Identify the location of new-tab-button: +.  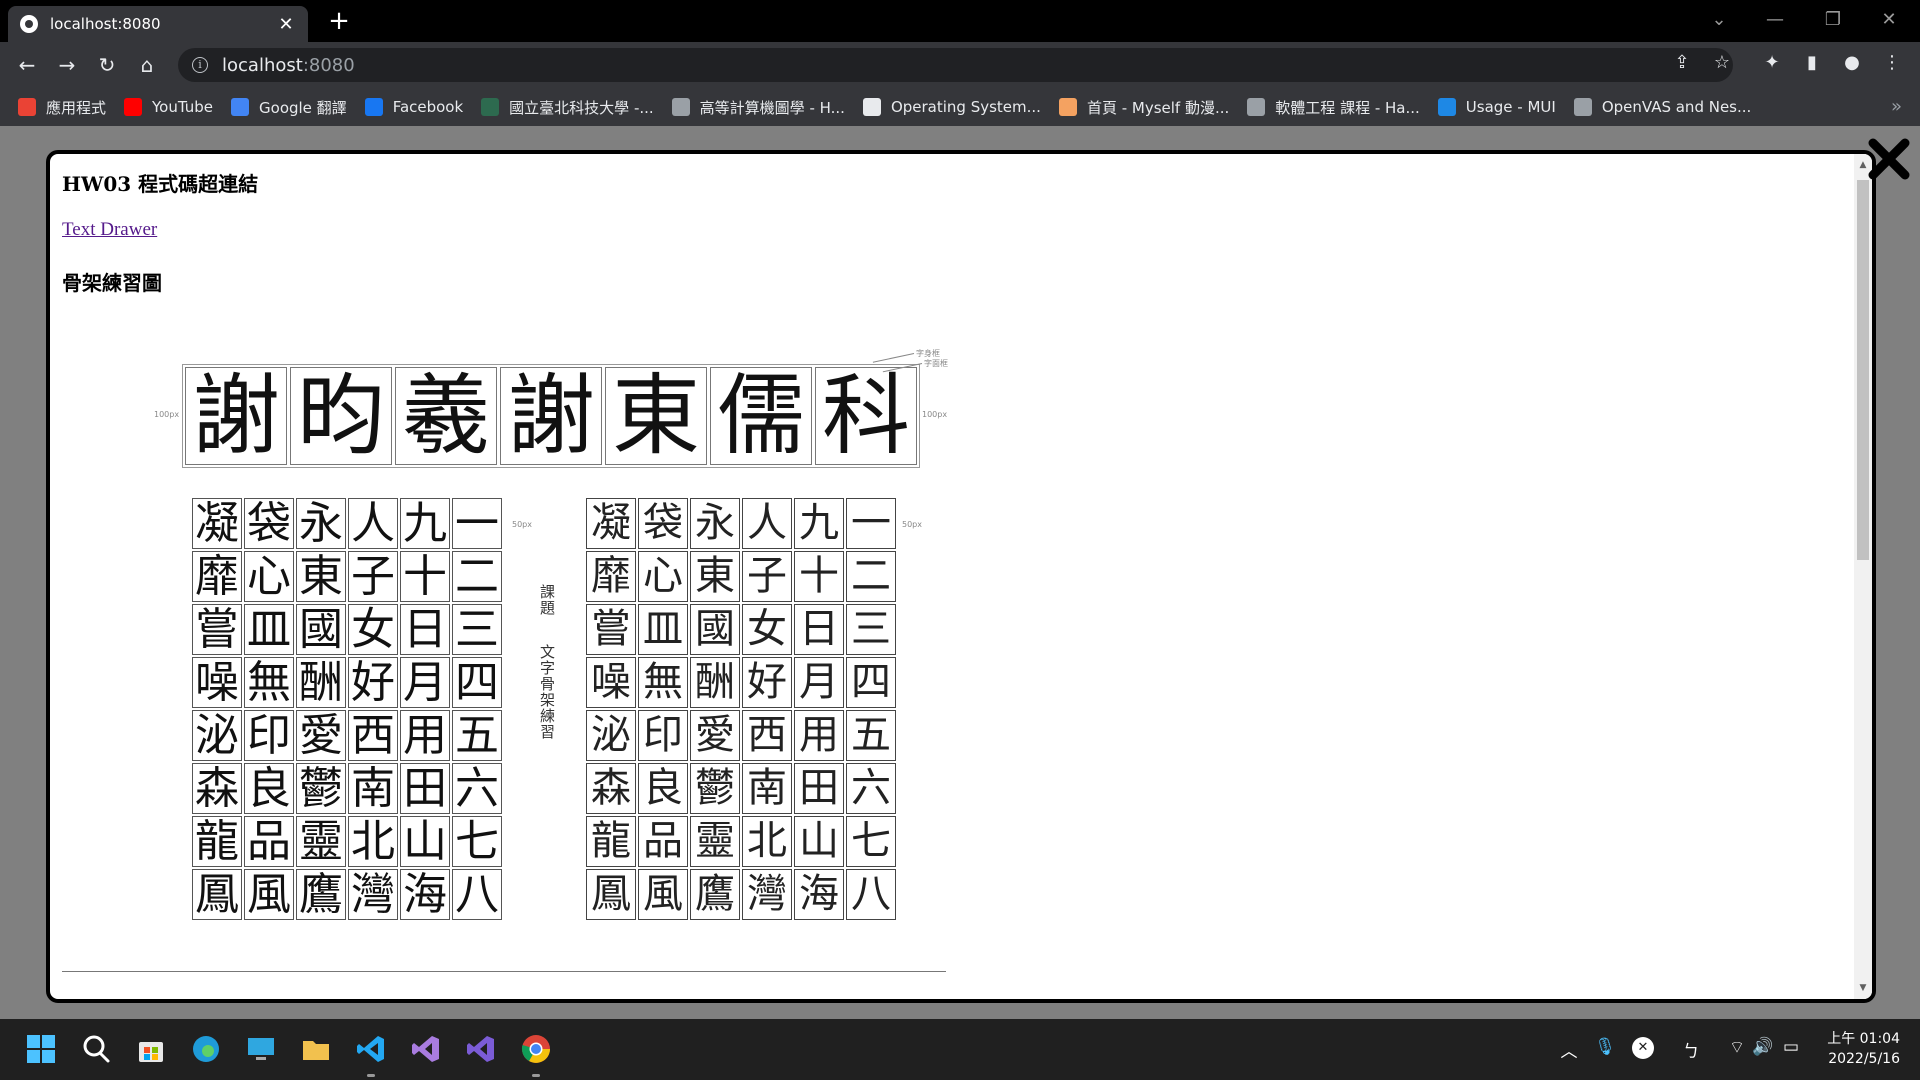
(339, 21).